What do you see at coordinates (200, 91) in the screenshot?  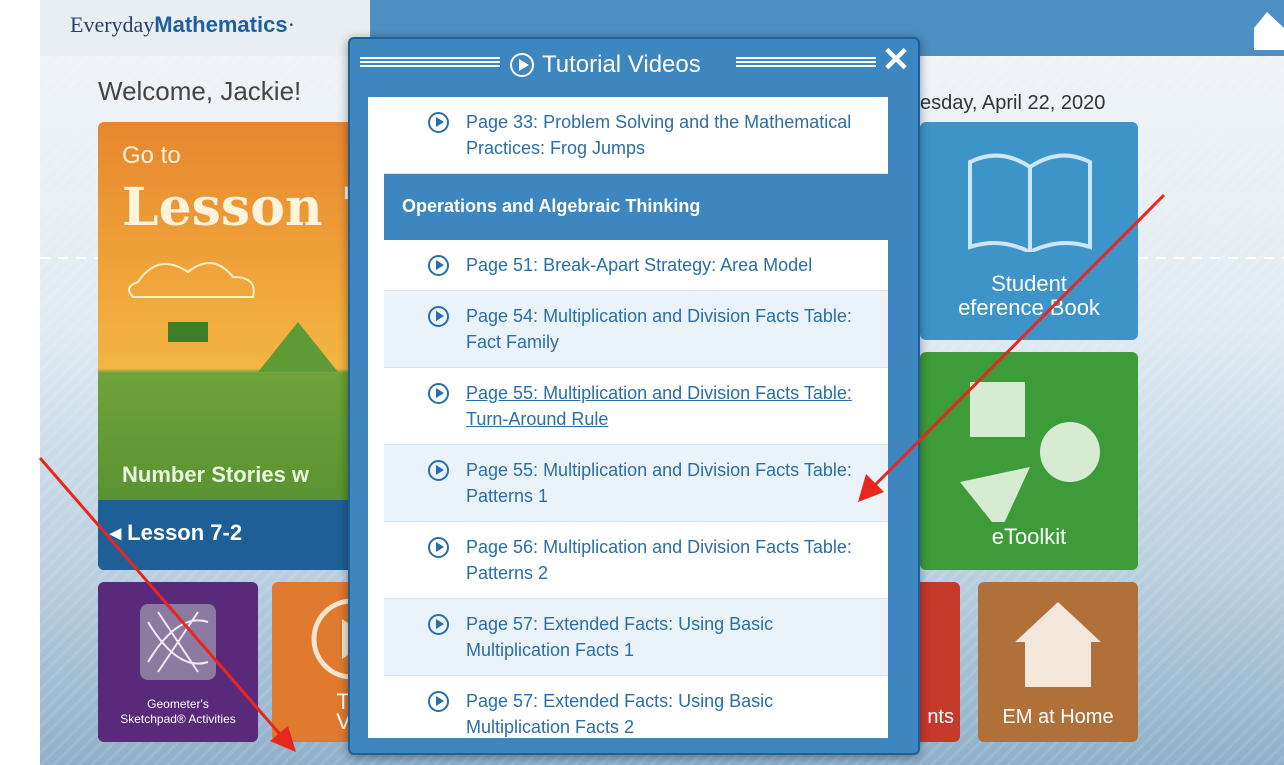 I see `welcome-message: Welcome, Jackie!` at bounding box center [200, 91].